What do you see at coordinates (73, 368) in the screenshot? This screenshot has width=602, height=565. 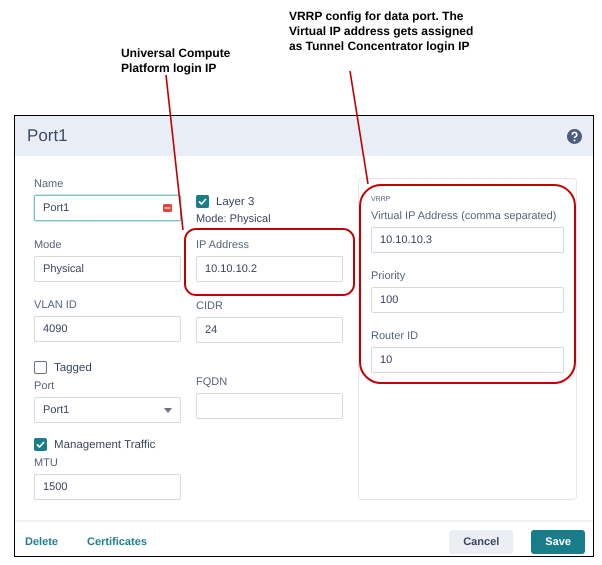 I see `checkbox-label: Tagged` at bounding box center [73, 368].